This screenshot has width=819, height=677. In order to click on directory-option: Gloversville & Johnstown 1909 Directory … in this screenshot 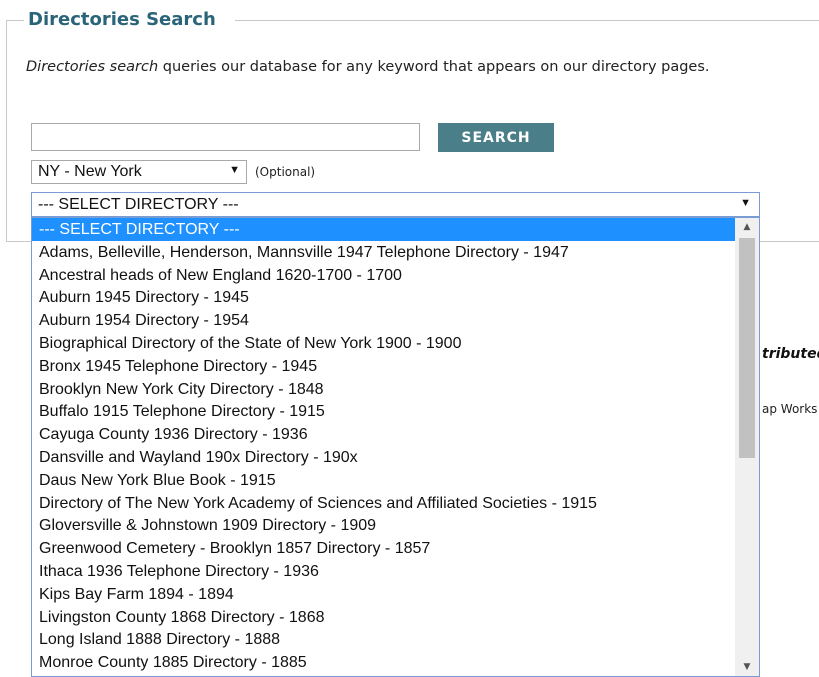, I will do `click(383, 525)`.